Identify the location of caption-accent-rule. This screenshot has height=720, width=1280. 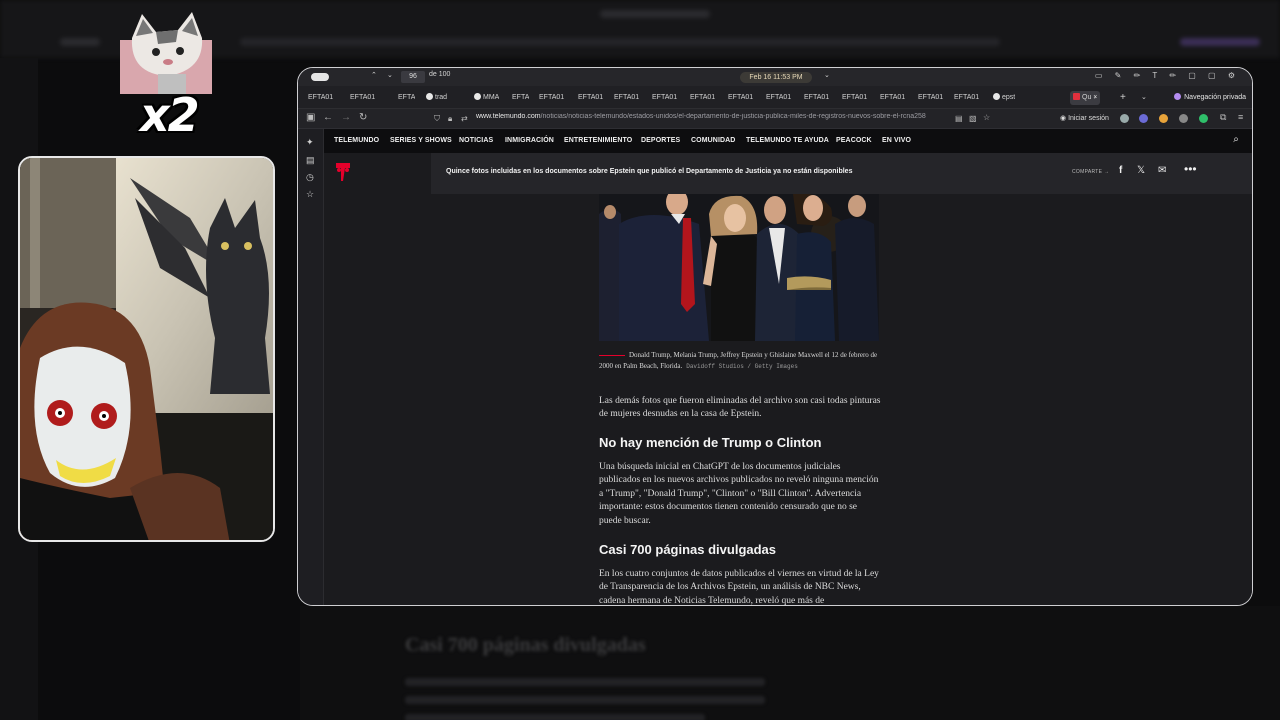
(612, 355).